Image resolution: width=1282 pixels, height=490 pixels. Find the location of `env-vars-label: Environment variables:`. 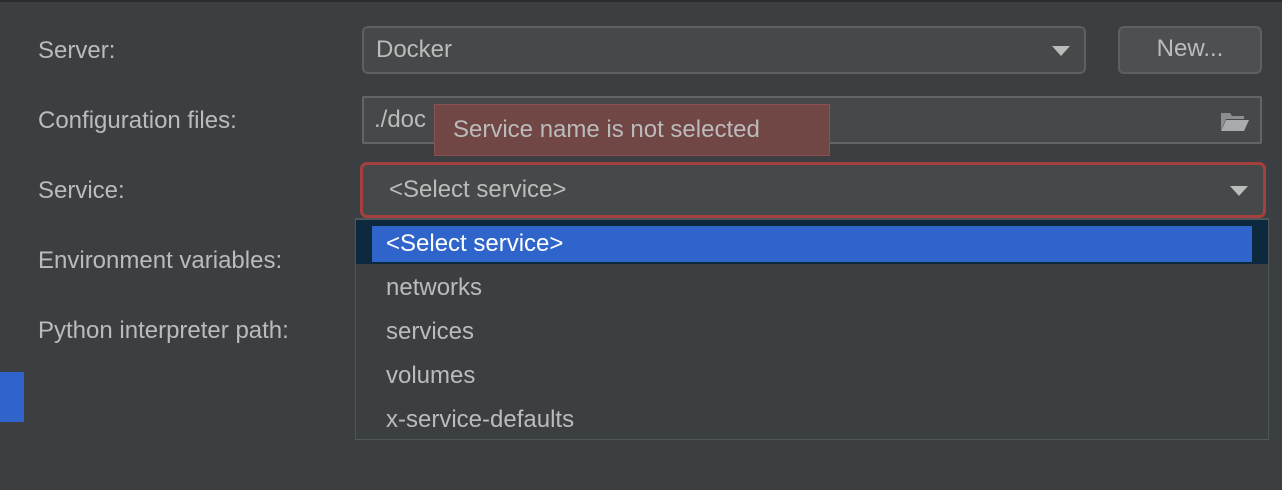

env-vars-label: Environment variables: is located at coordinates (160, 260).